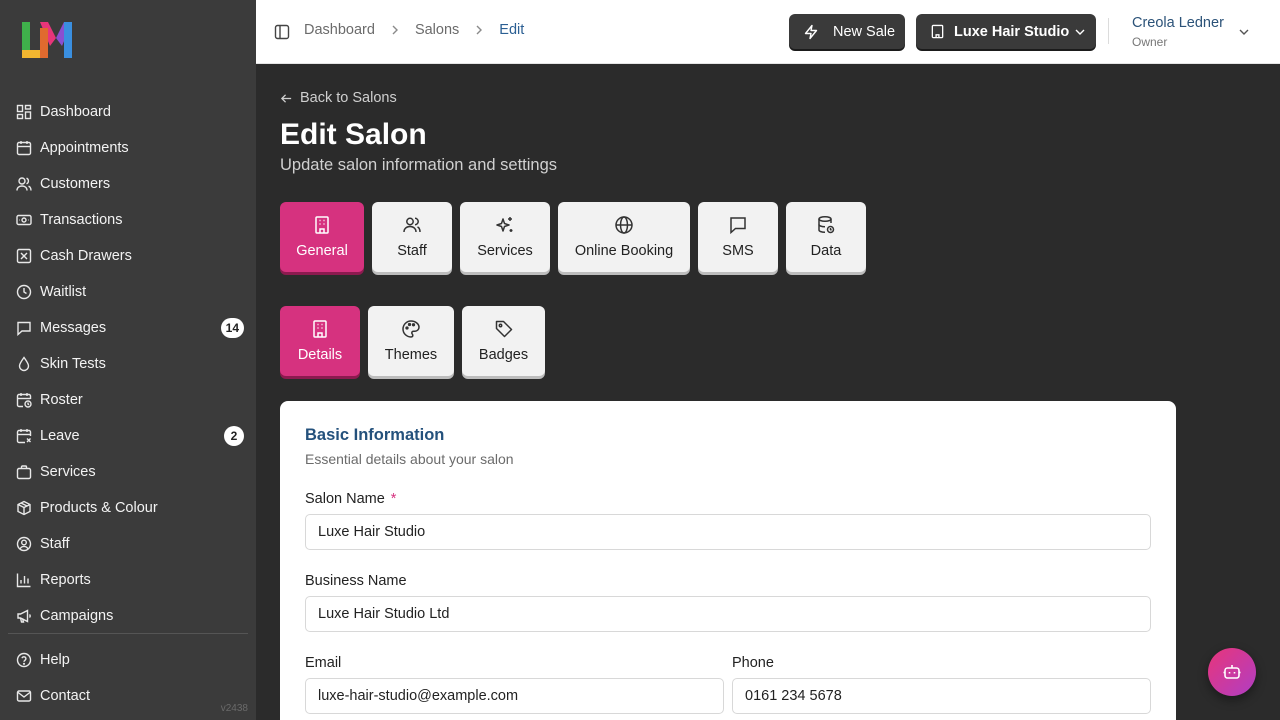 Image resolution: width=1280 pixels, height=720 pixels. I want to click on sidebar-toggle-icon, so click(282, 32).